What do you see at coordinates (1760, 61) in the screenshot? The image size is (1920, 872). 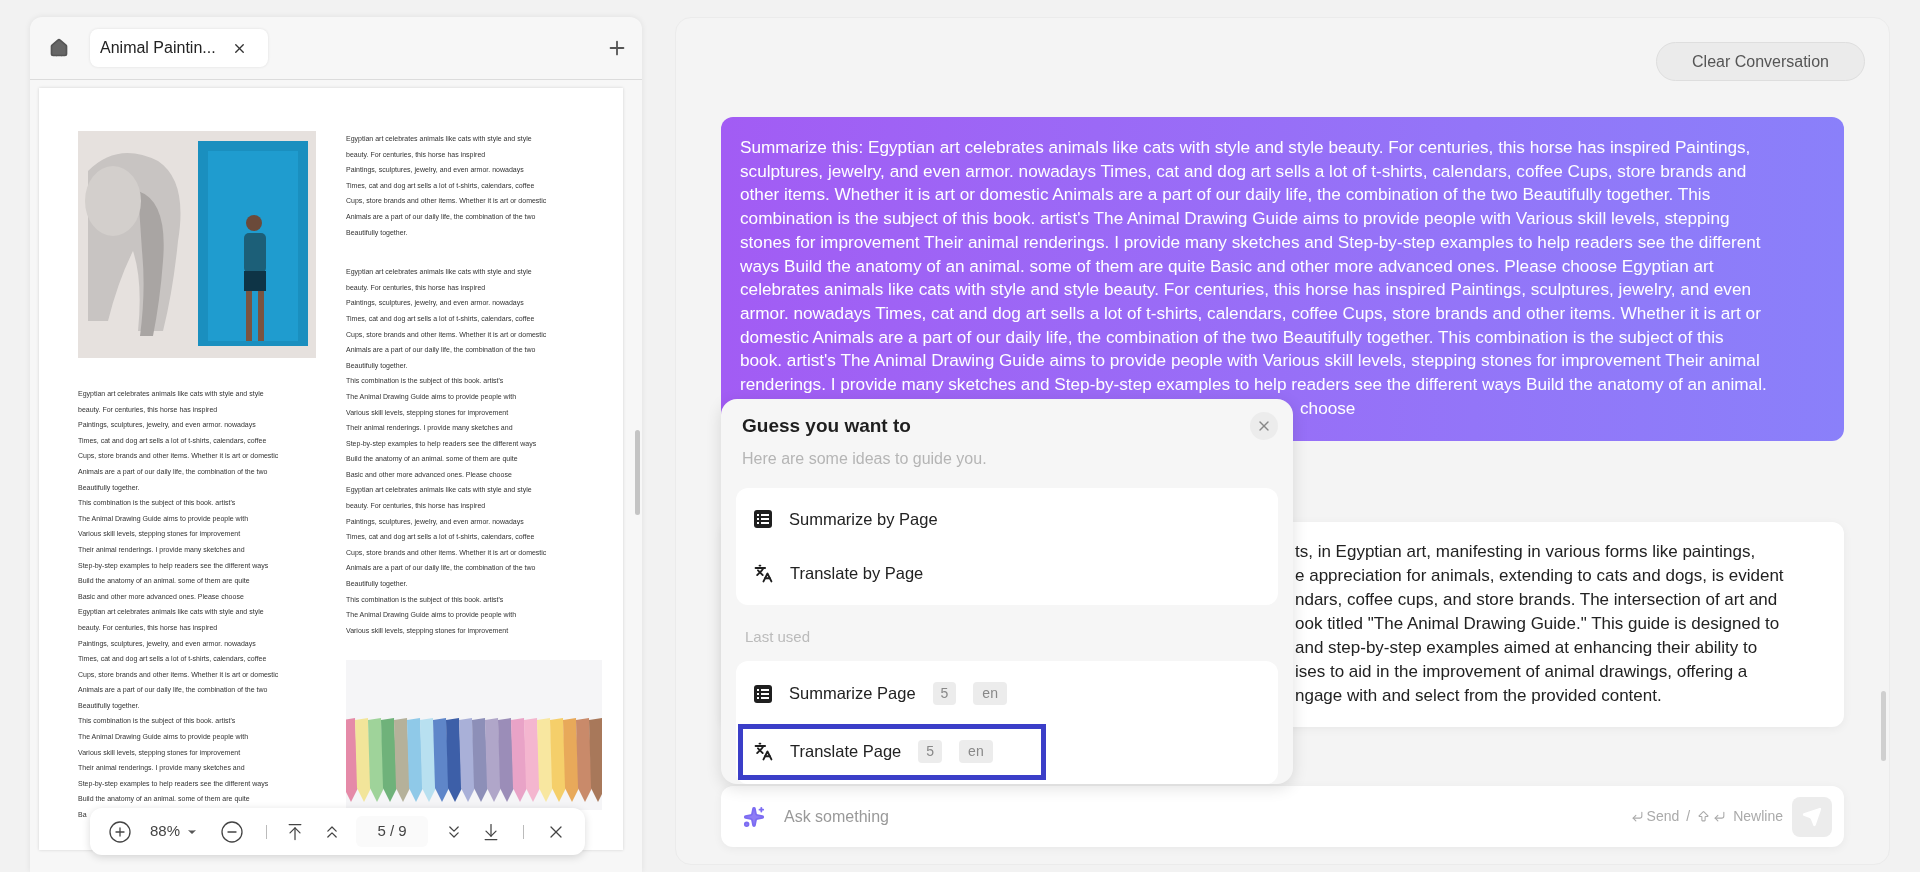 I see `clear-conversation-button: Clear Conversation` at bounding box center [1760, 61].